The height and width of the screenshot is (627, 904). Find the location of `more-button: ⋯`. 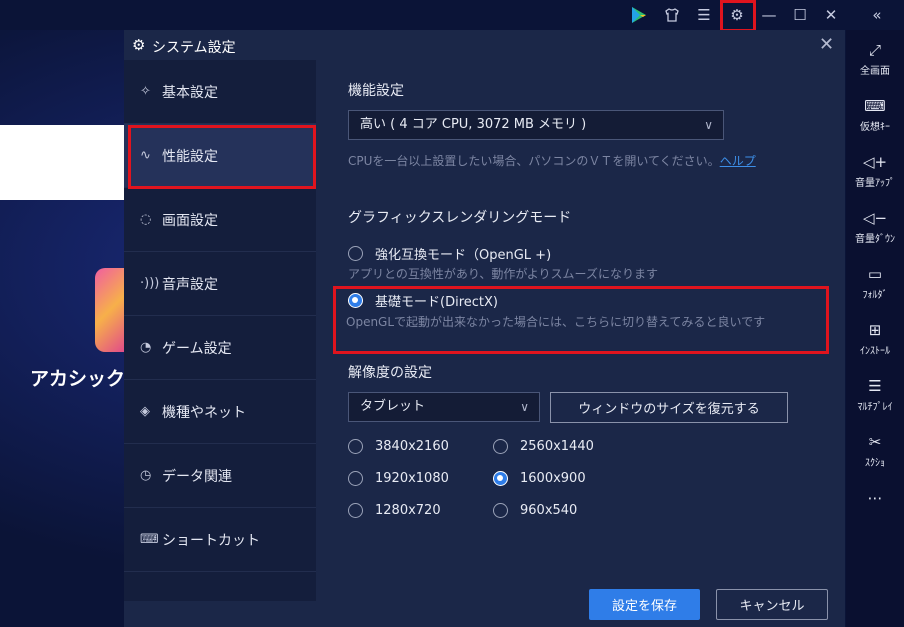

more-button: ⋯ is located at coordinates (875, 498).